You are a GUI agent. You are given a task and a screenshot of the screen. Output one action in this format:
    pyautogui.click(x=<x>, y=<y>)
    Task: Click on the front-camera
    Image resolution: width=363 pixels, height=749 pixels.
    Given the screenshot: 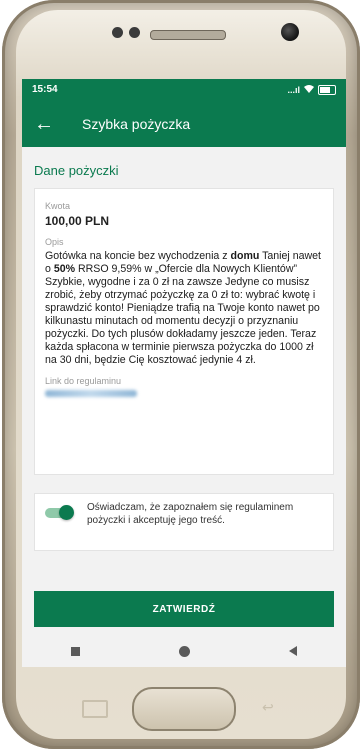 What is the action you would take?
    pyautogui.click(x=290, y=32)
    